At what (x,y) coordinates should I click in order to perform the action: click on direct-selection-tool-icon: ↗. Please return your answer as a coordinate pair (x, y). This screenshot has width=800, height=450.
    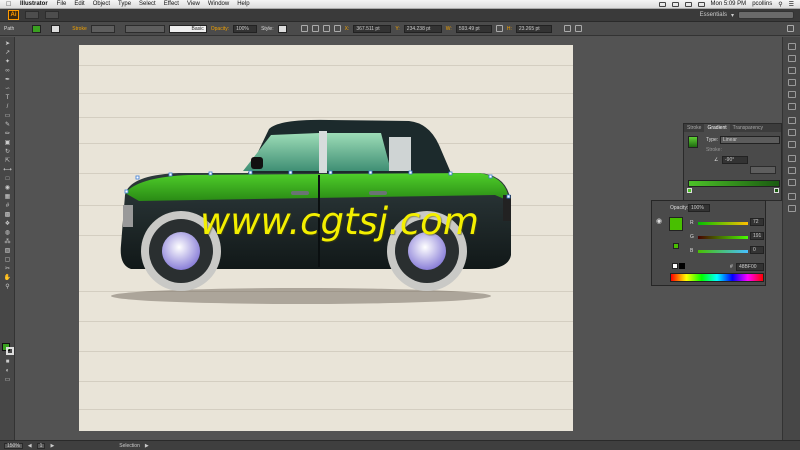
    Looking at the image, I should click on (7, 53).